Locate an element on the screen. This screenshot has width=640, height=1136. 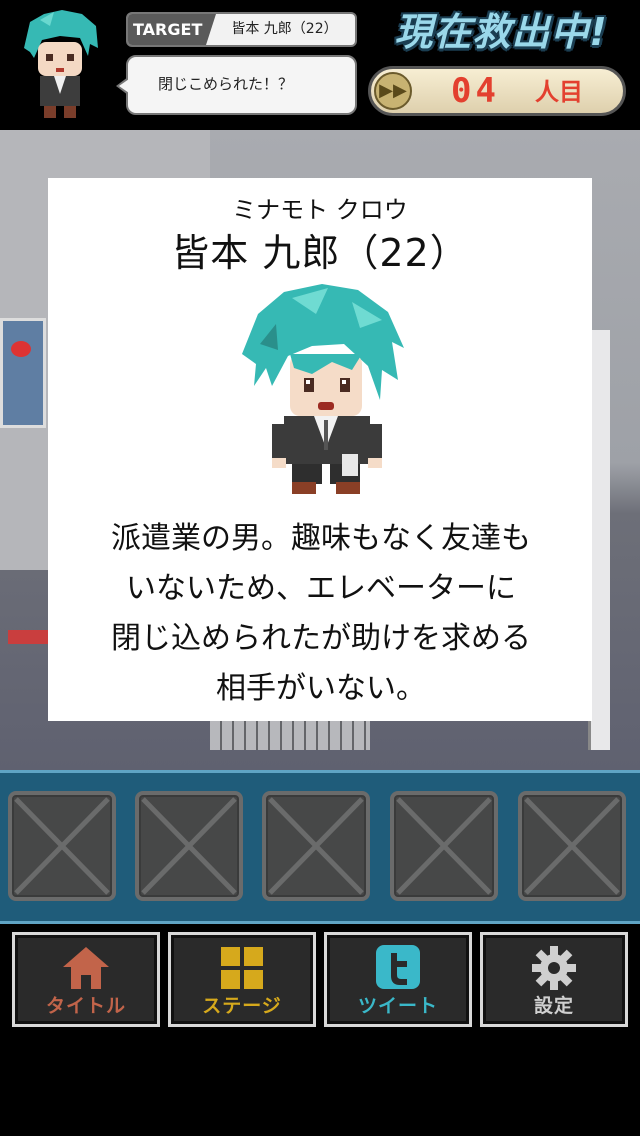
counter-unit: 人目 is located at coordinates (559, 92).